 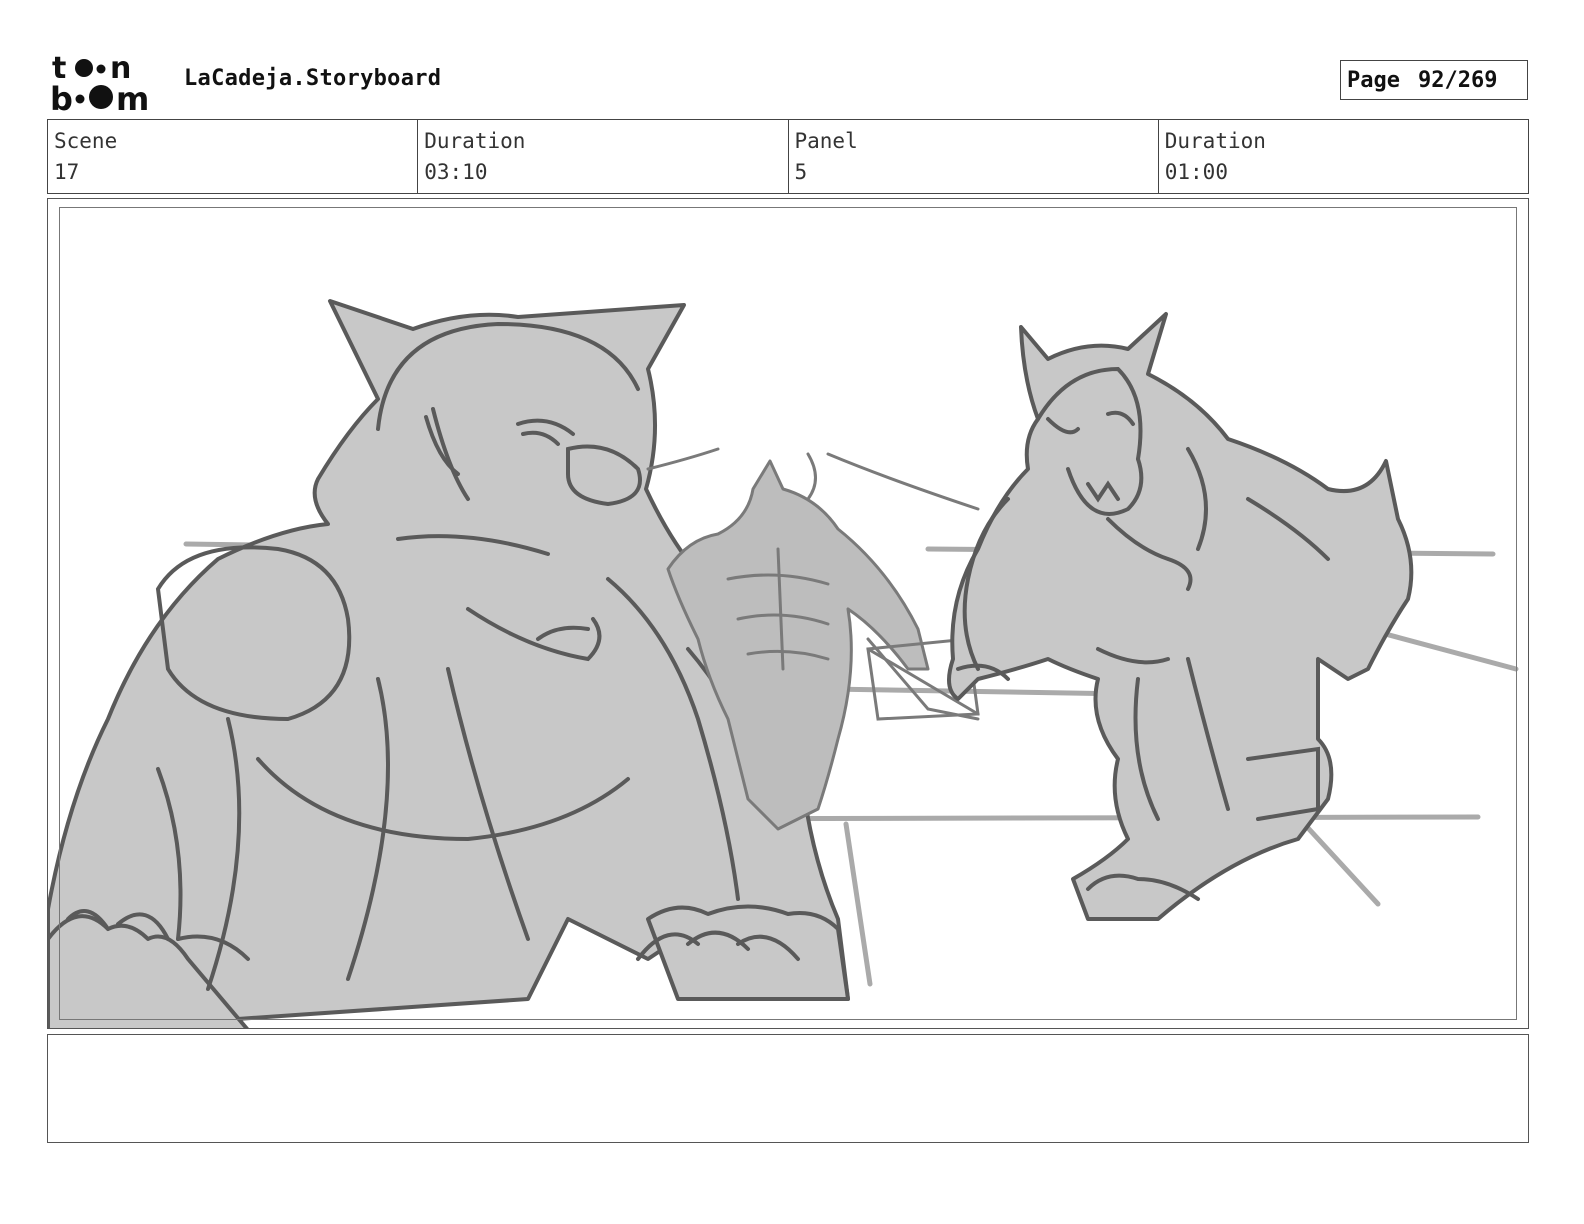 I want to click on svg-text: m, so click(x=132, y=97).